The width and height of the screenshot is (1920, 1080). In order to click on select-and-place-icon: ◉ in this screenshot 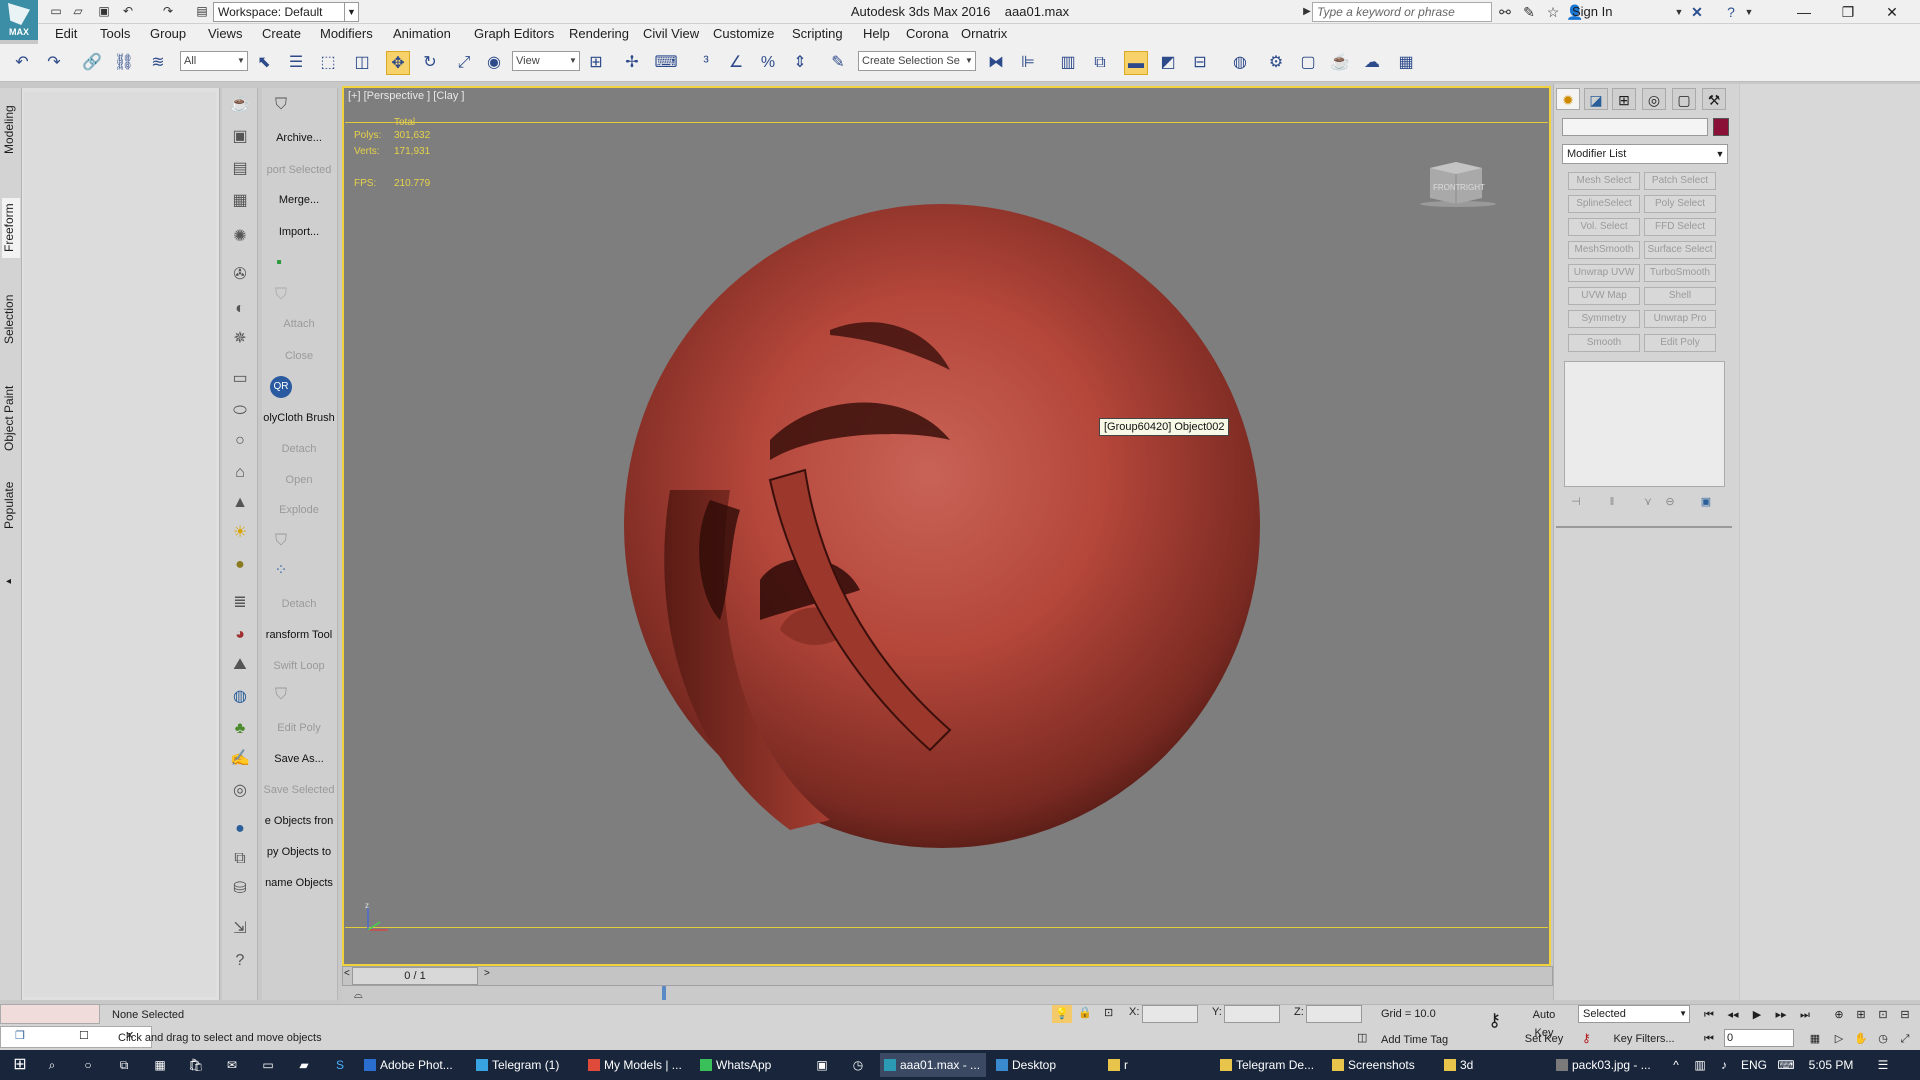, I will do `click(494, 63)`.